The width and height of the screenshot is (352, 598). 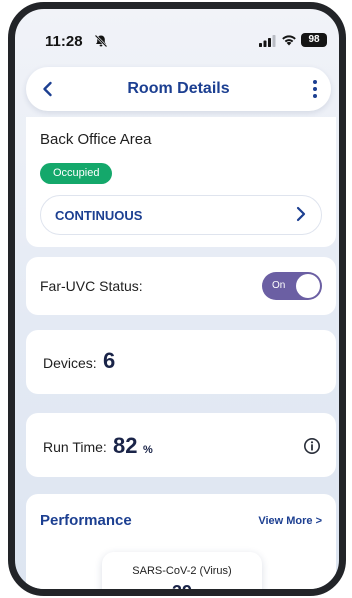 I want to click on page-title: Room Details, so click(x=178, y=88).